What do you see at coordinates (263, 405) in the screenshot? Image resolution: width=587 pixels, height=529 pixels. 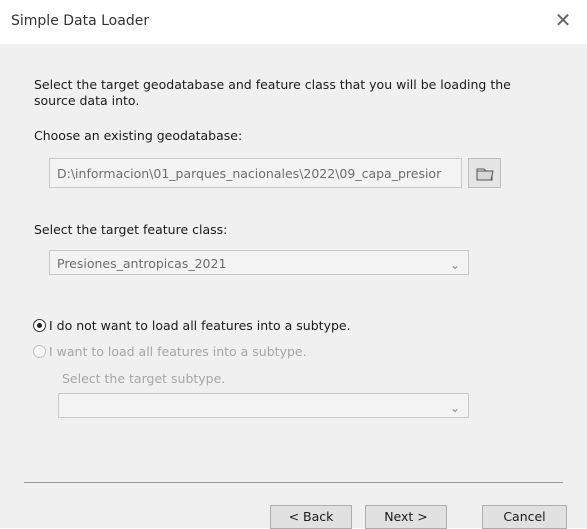 I see `subtype-select: ⌄` at bounding box center [263, 405].